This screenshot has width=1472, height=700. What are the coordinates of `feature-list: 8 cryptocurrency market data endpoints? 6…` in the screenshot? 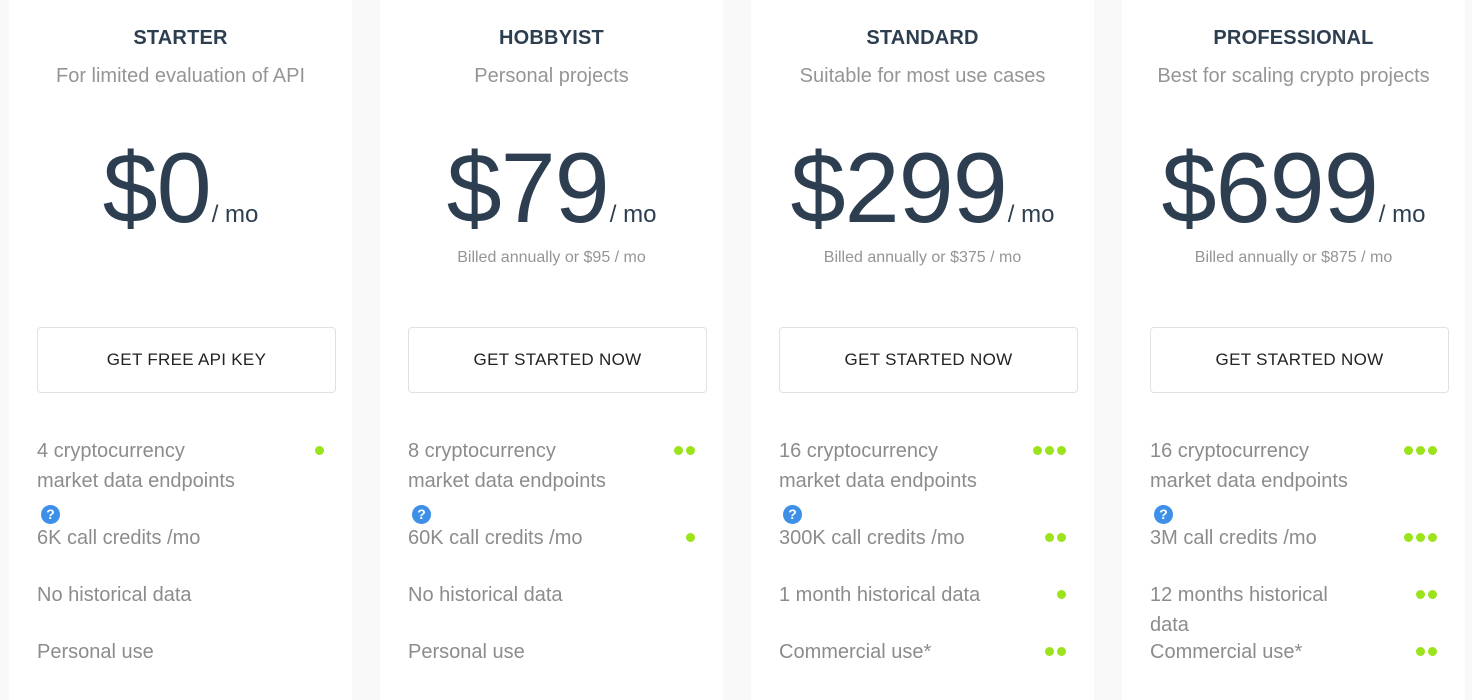 It's located at (551, 551).